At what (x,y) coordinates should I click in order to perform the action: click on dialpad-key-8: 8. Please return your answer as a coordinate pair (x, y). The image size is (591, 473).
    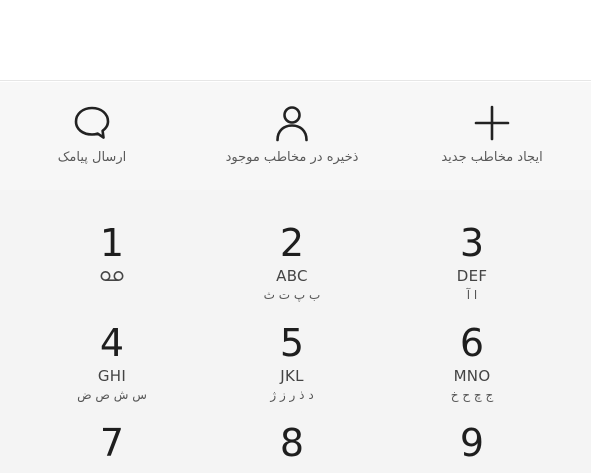
    Looking at the image, I should click on (292, 431).